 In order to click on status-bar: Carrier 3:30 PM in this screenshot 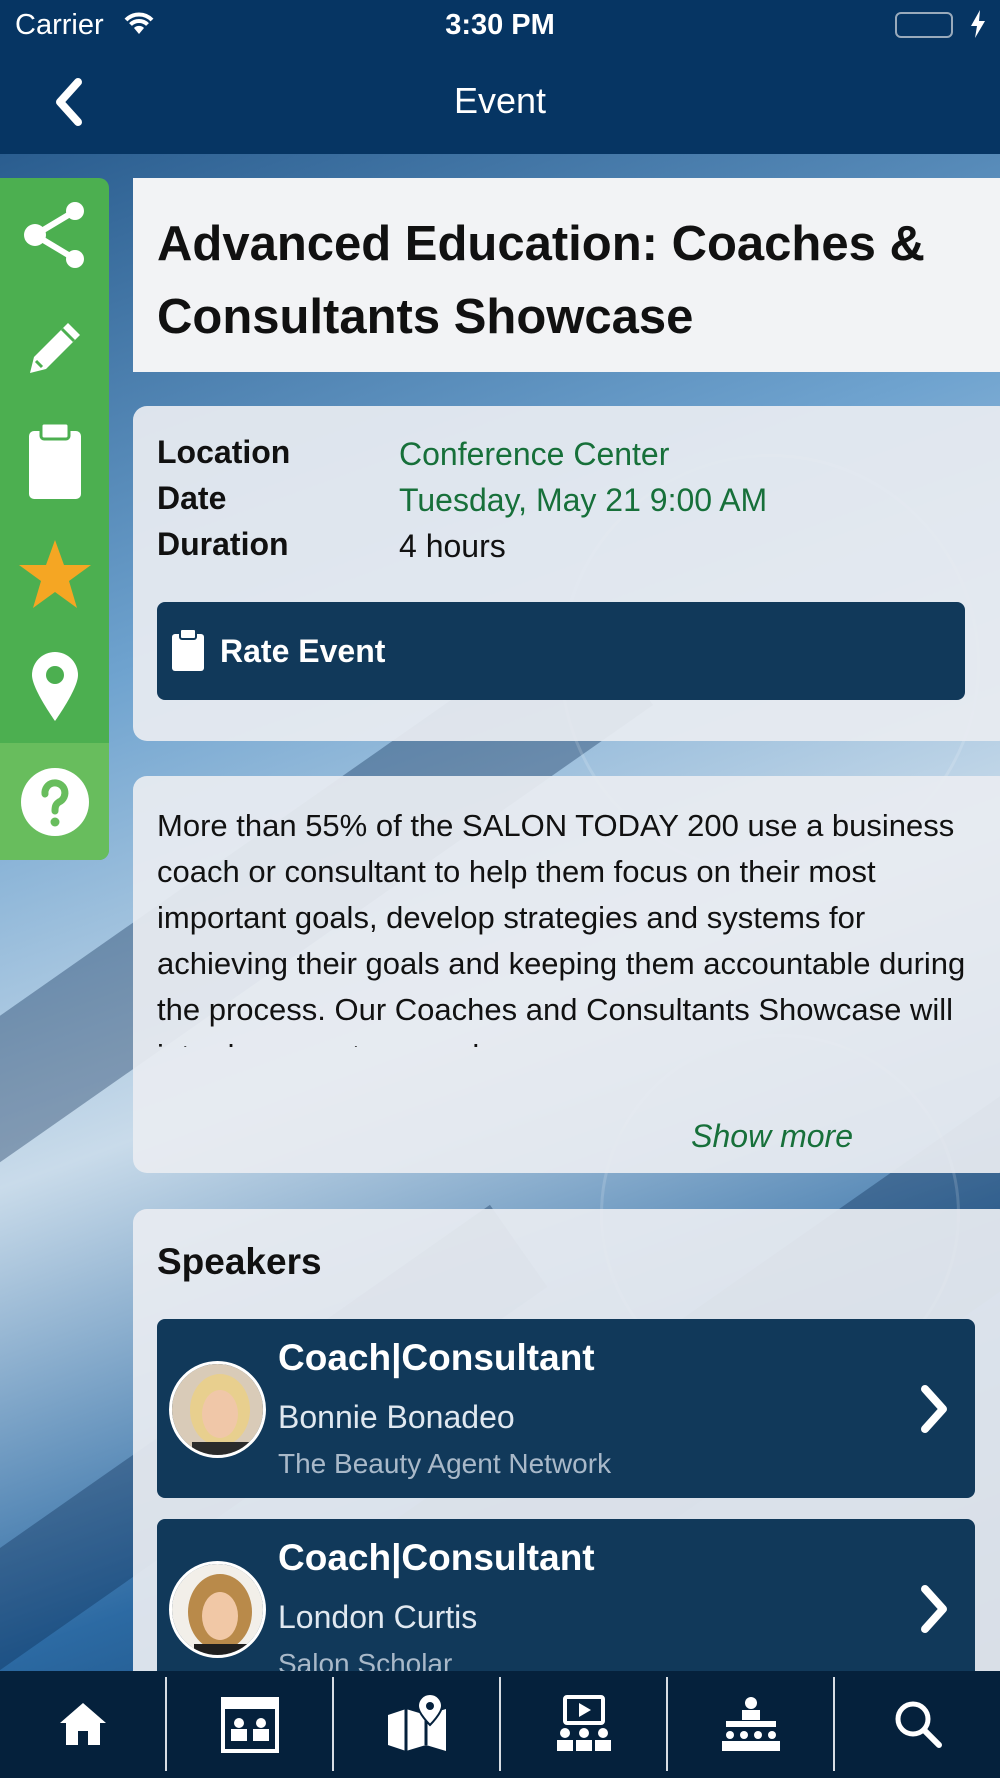, I will do `click(500, 25)`.